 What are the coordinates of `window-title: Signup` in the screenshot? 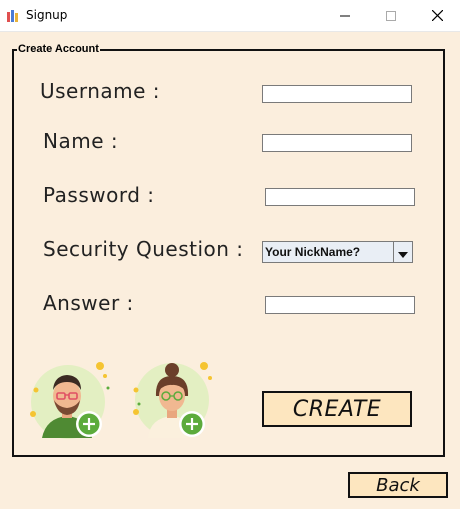 It's located at (47, 15).